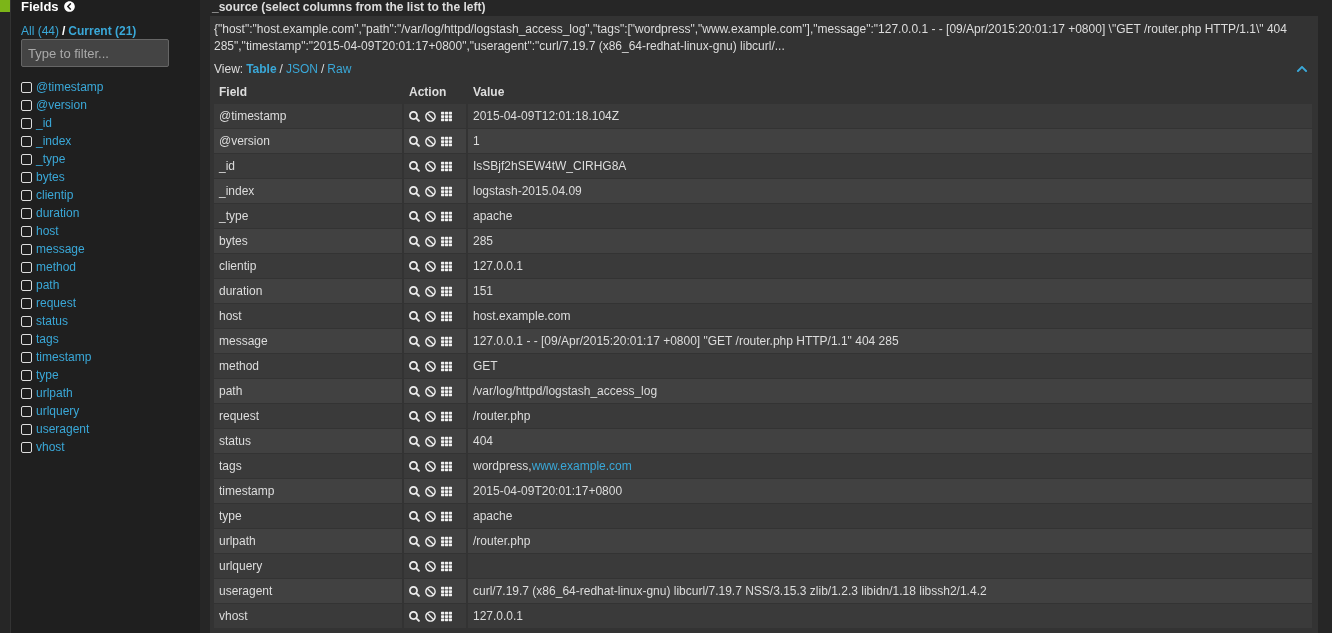  Describe the element at coordinates (63, 429) in the screenshot. I see `field-link: useragent` at that location.